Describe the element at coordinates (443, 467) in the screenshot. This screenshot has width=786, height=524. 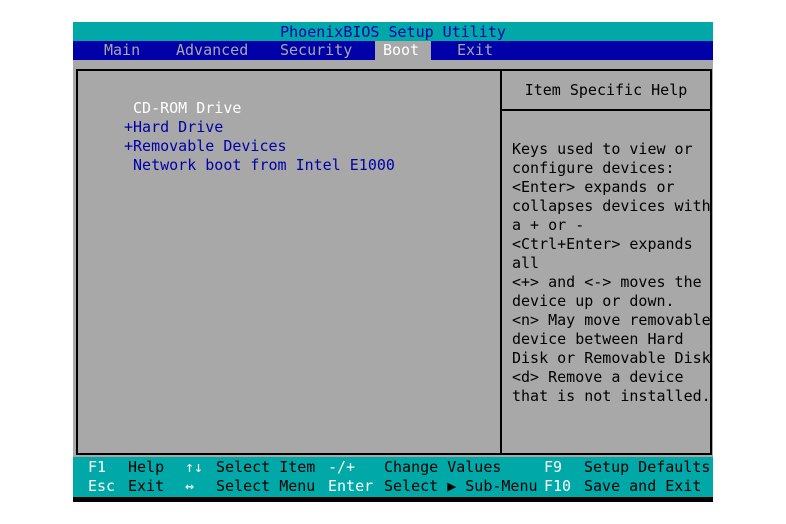
I see `key-plusminus-desc: Change Values` at that location.